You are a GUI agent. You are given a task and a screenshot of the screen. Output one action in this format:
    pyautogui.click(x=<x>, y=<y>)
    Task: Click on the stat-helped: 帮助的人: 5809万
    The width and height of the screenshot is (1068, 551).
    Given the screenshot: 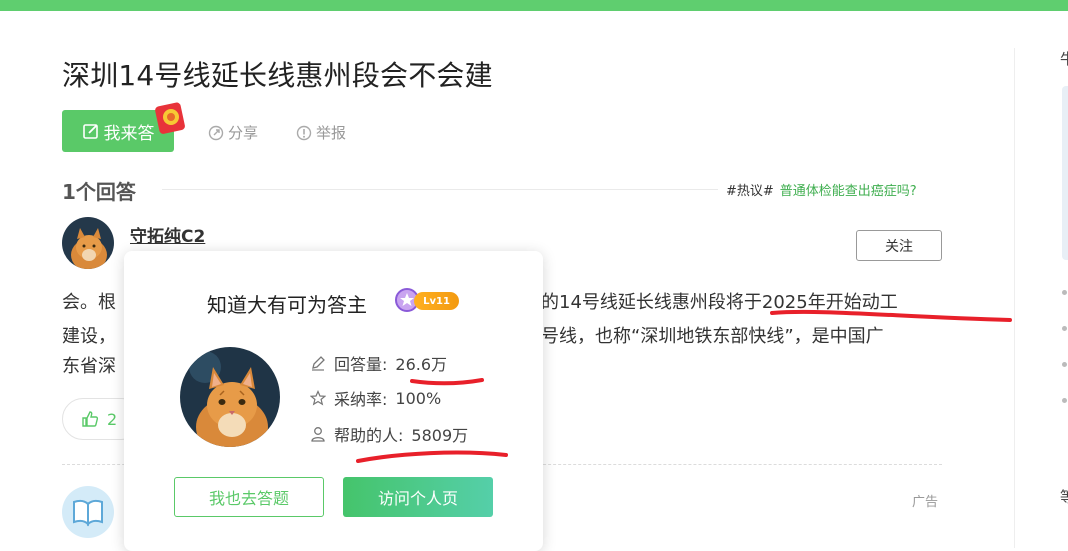 What is the action you would take?
    pyautogui.click(x=389, y=434)
    